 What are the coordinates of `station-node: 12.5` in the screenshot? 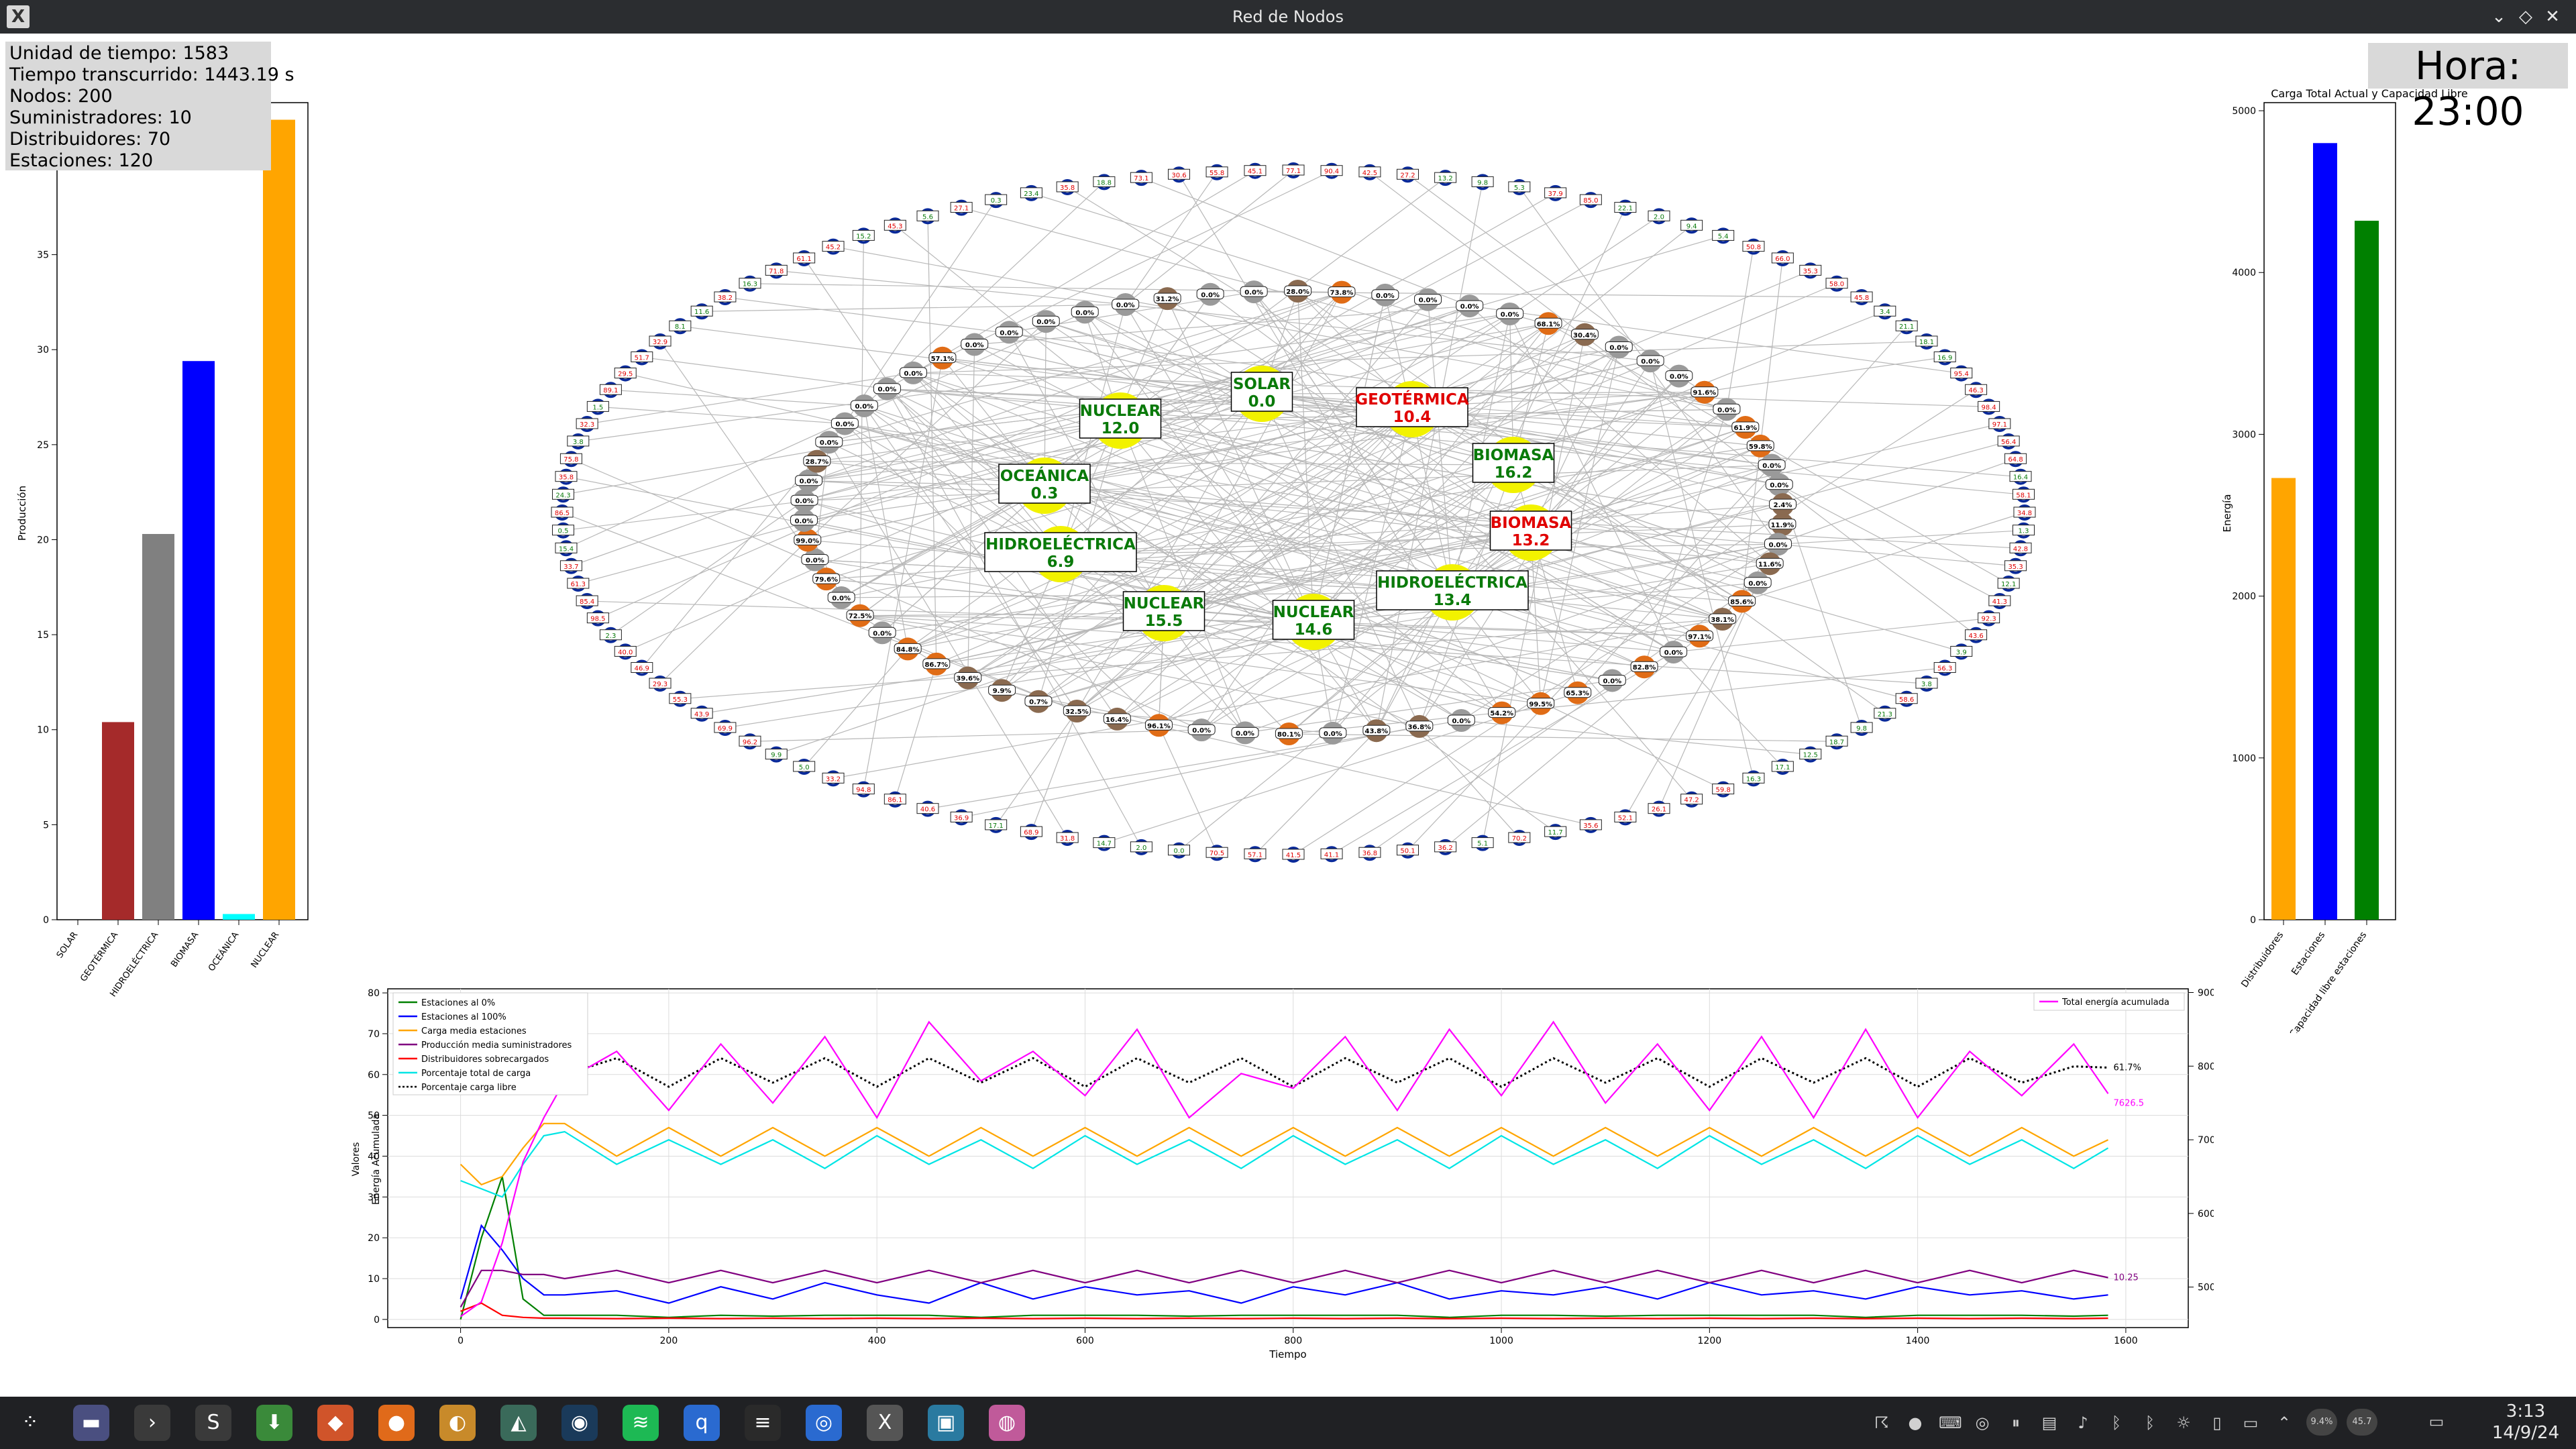 It's located at (1810, 754).